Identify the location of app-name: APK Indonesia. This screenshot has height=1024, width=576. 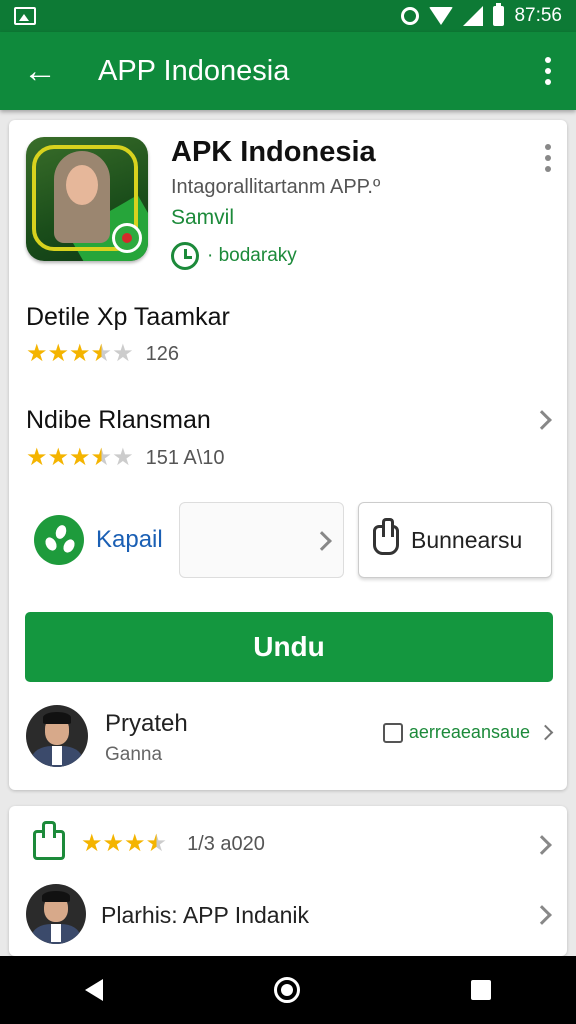
(273, 152).